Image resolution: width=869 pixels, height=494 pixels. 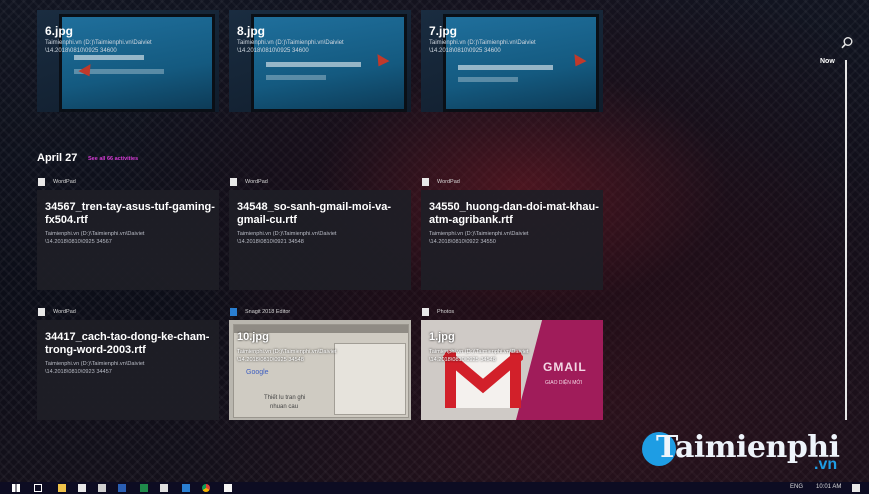 I want to click on card-title: 10.jpg, so click(x=253, y=337).